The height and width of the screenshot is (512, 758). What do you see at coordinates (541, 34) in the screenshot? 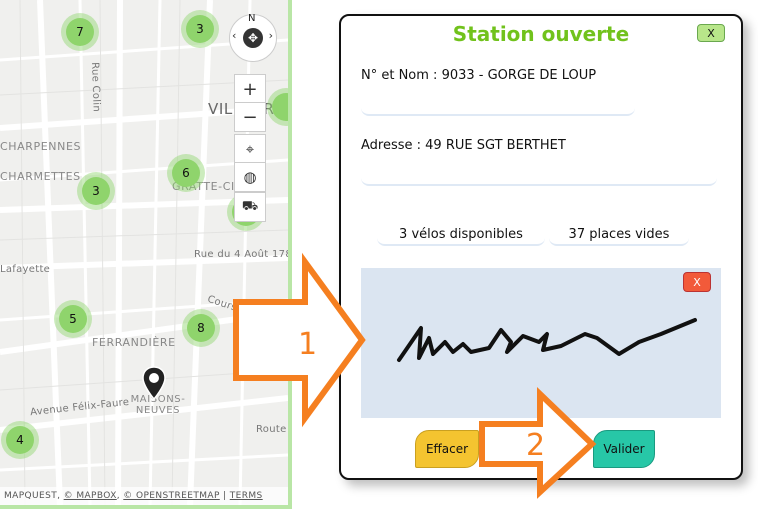
I see `dialog-title: Station ouverte` at bounding box center [541, 34].